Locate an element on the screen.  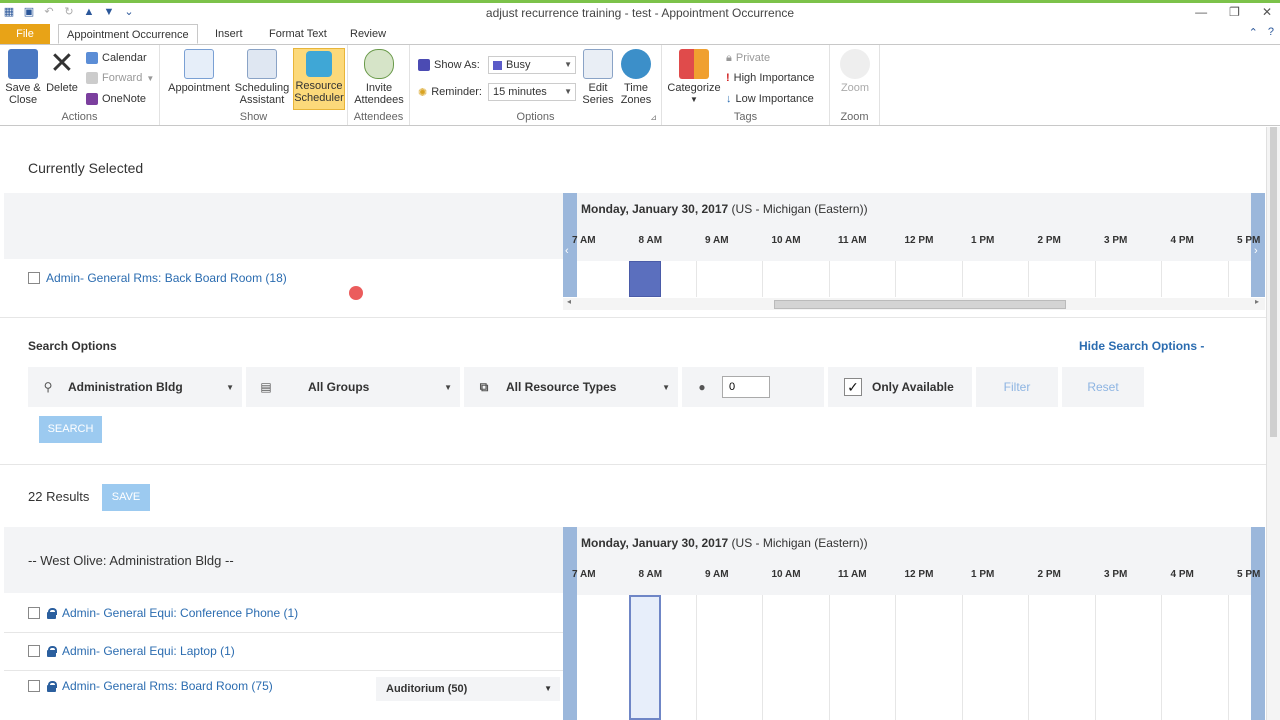
tab-format-text: Format Text is located at coordinates (298, 34).